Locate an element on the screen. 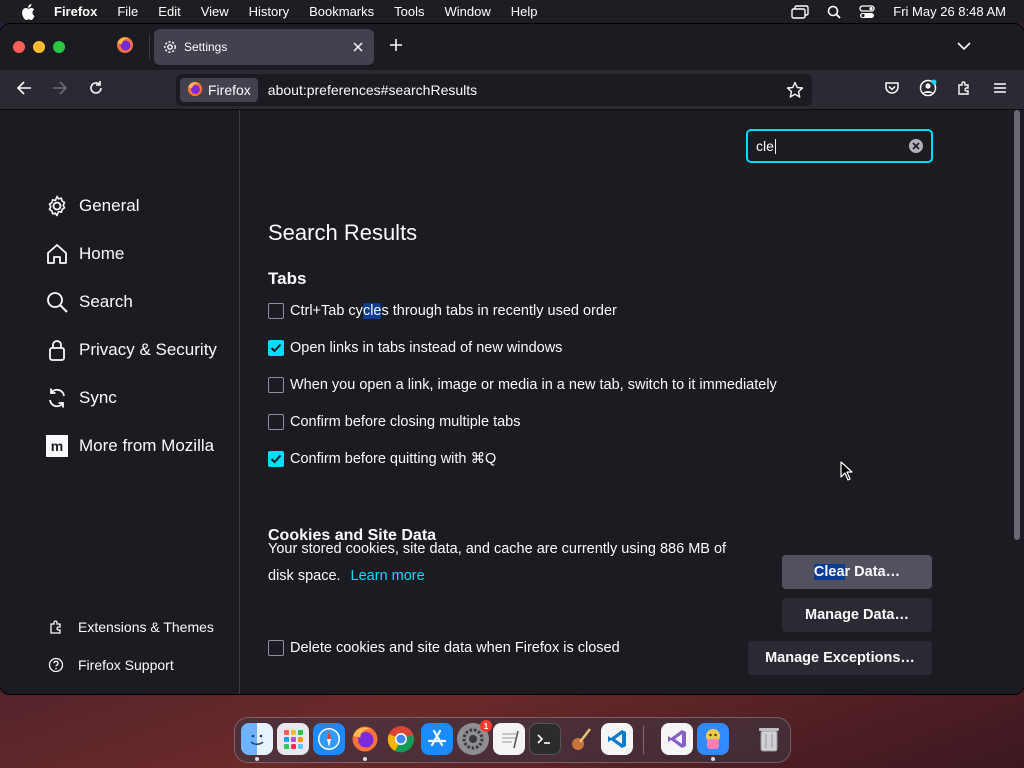  home-icon is located at coordinates (57, 254).